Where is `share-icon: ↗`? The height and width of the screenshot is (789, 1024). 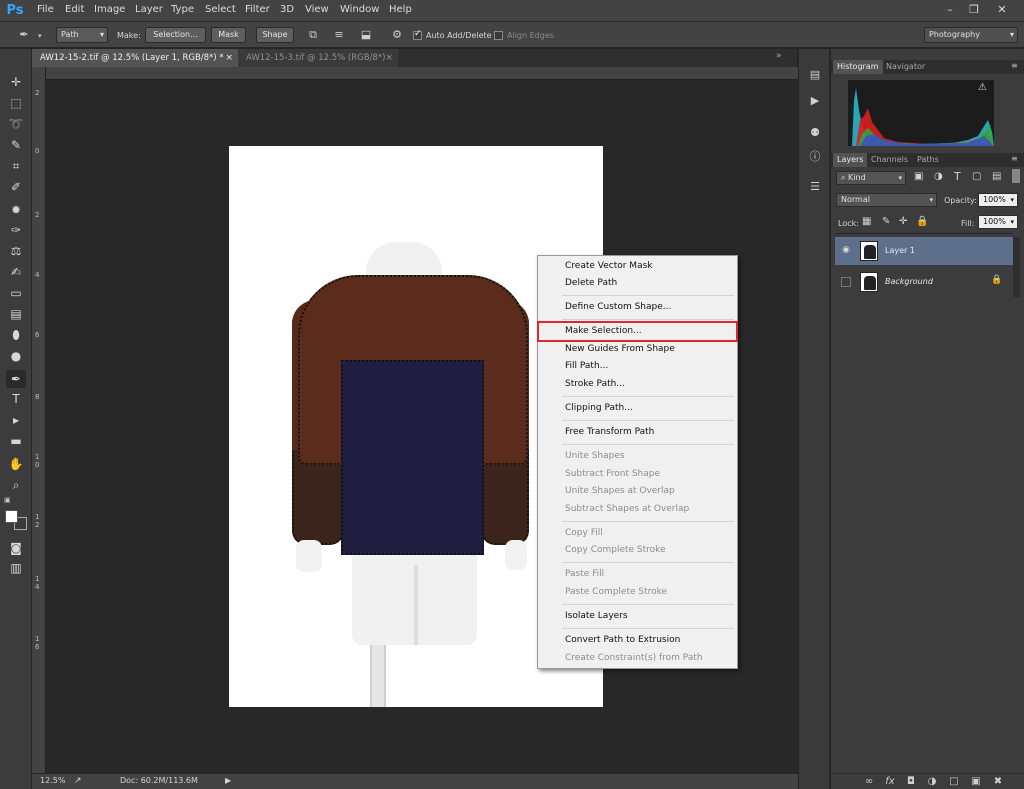
share-icon: ↗ is located at coordinates (78, 781).